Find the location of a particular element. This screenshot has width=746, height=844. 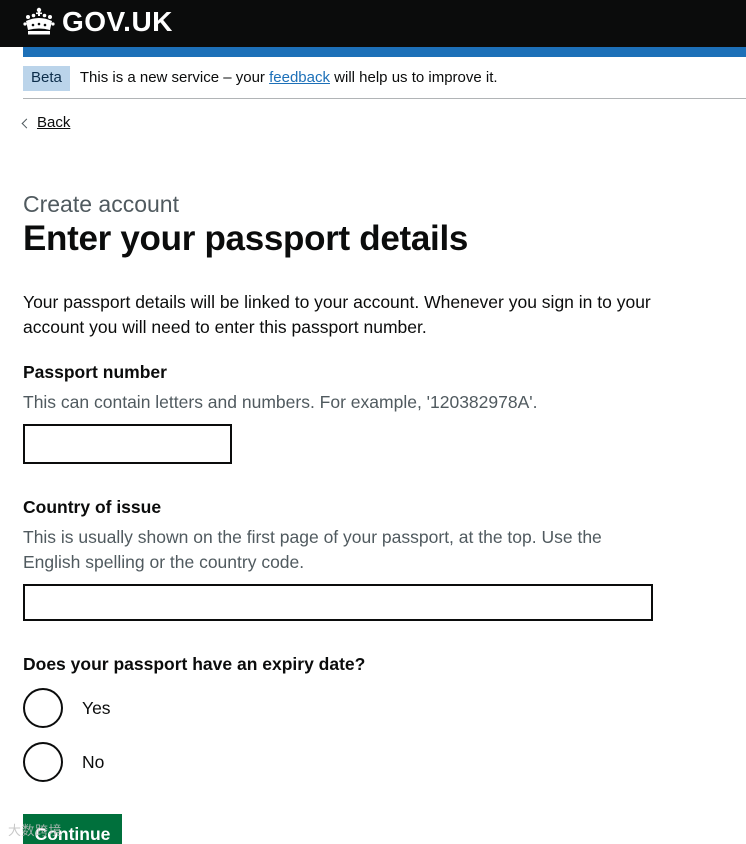

radio-no is located at coordinates (43, 762).